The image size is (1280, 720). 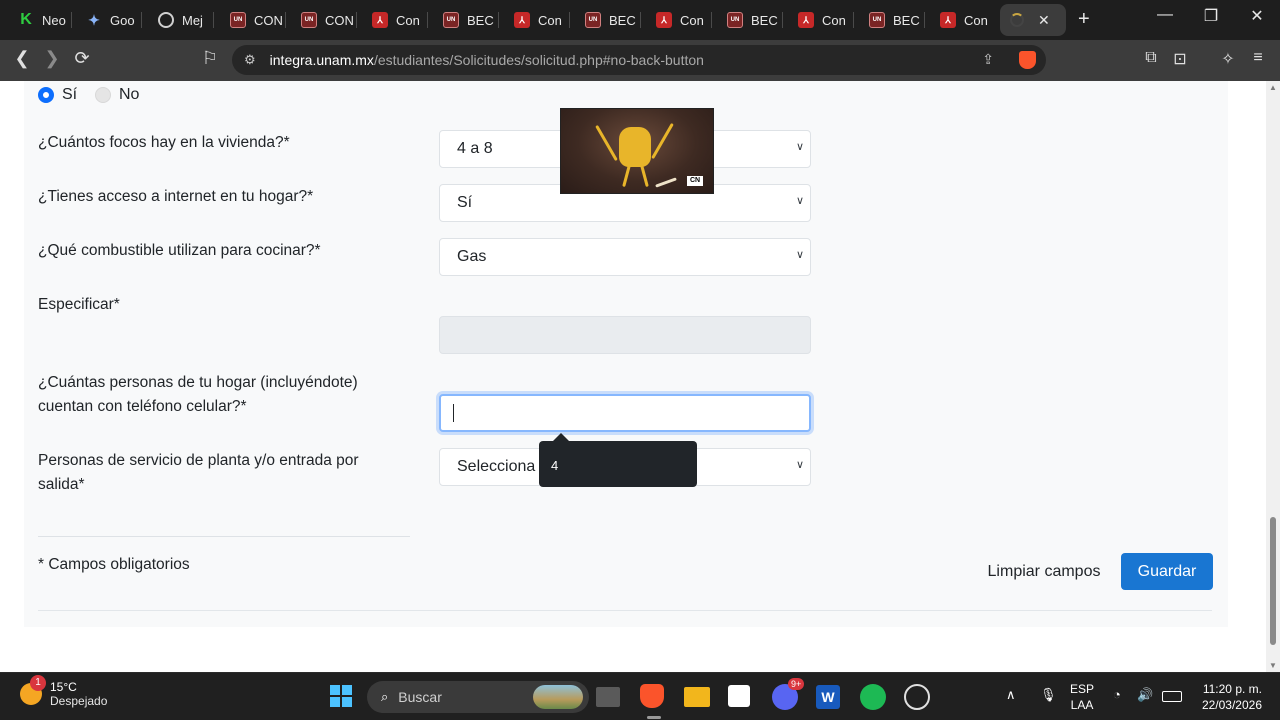 What do you see at coordinates (82, 58) in the screenshot?
I see `reload-button: ⟳` at bounding box center [82, 58].